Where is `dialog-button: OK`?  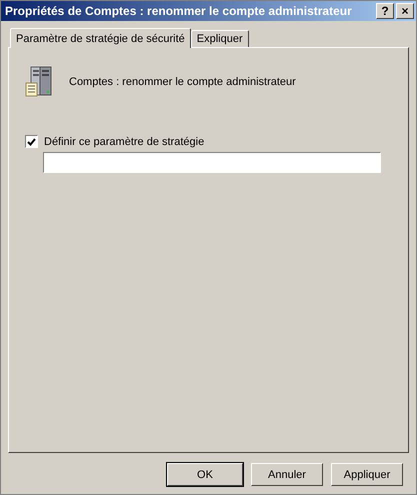 dialog-button: OK is located at coordinates (205, 474).